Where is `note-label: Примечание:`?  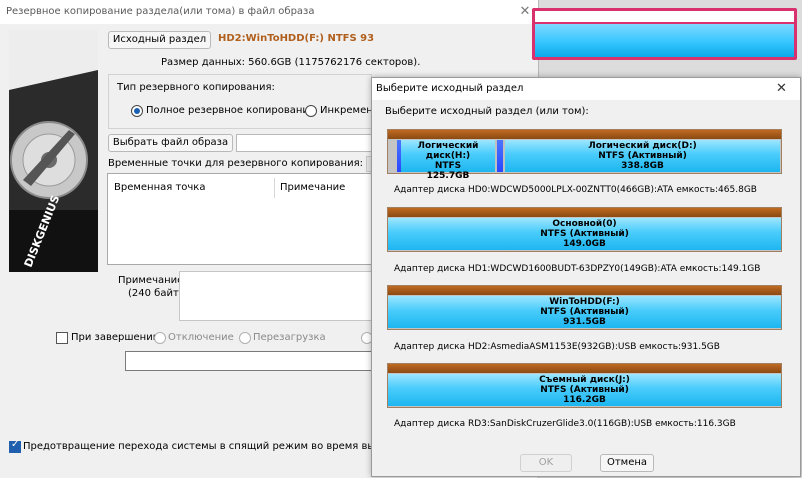 note-label: Примечание: is located at coordinates (152, 280).